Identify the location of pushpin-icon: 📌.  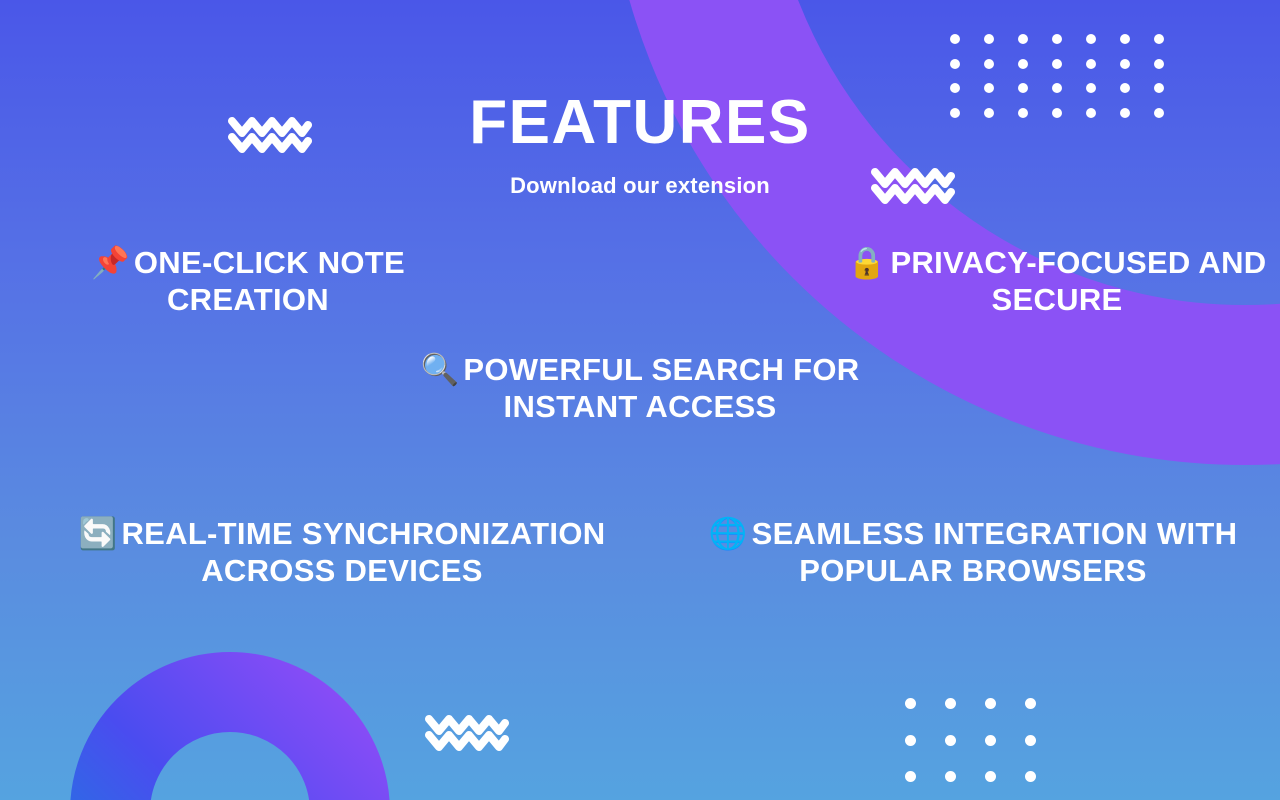
(110, 263).